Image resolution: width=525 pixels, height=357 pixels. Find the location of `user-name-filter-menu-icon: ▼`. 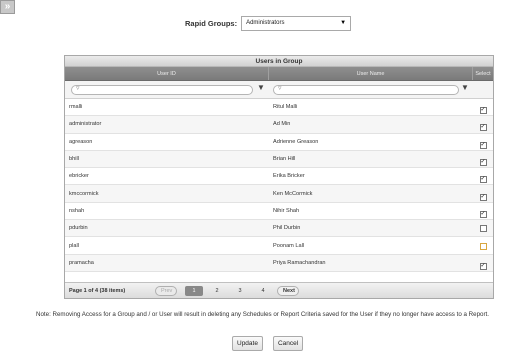

user-name-filter-menu-icon: ▼ is located at coordinates (465, 87).